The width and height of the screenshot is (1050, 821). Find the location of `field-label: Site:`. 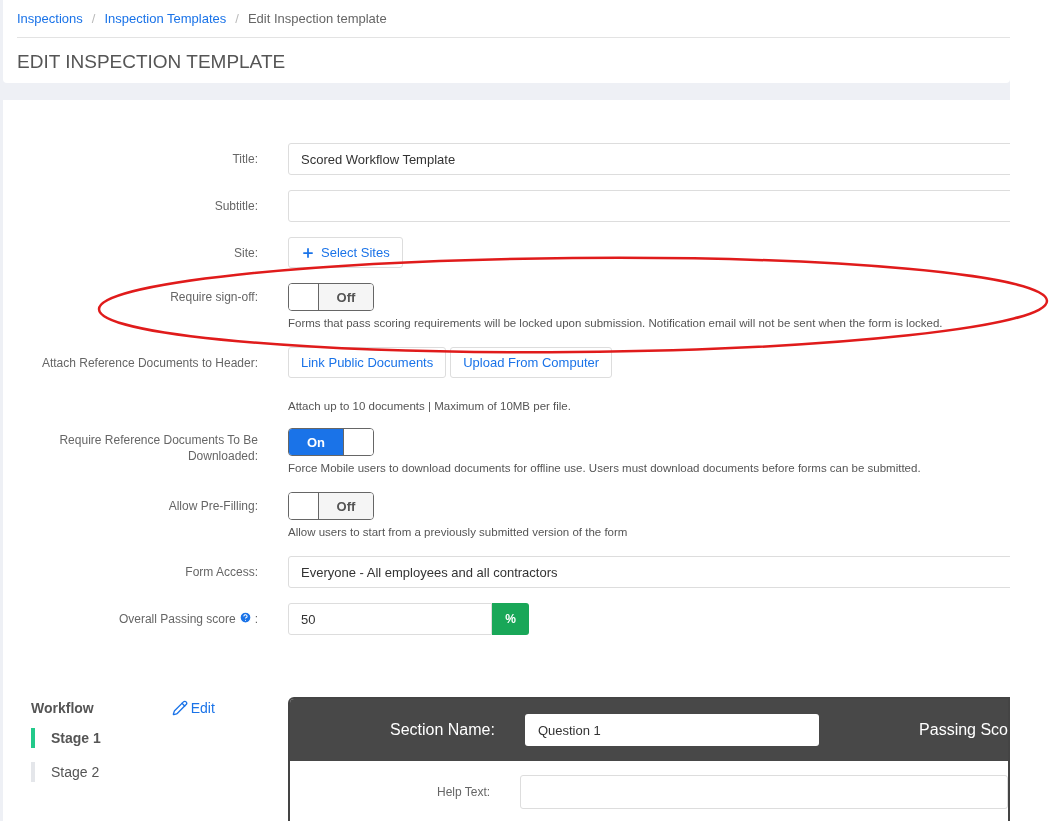

field-label: Site: is located at coordinates (246, 253).